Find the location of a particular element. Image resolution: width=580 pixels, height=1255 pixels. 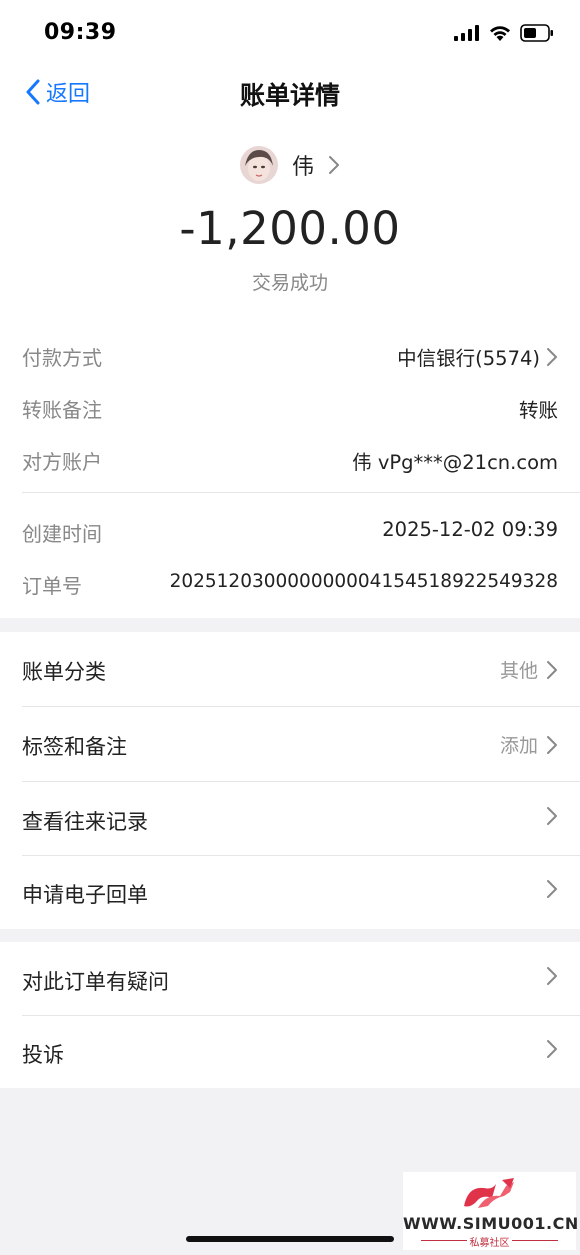

counterparty-row: 对方账户 伟 vPg***@21cn.com is located at coordinates (290, 458).